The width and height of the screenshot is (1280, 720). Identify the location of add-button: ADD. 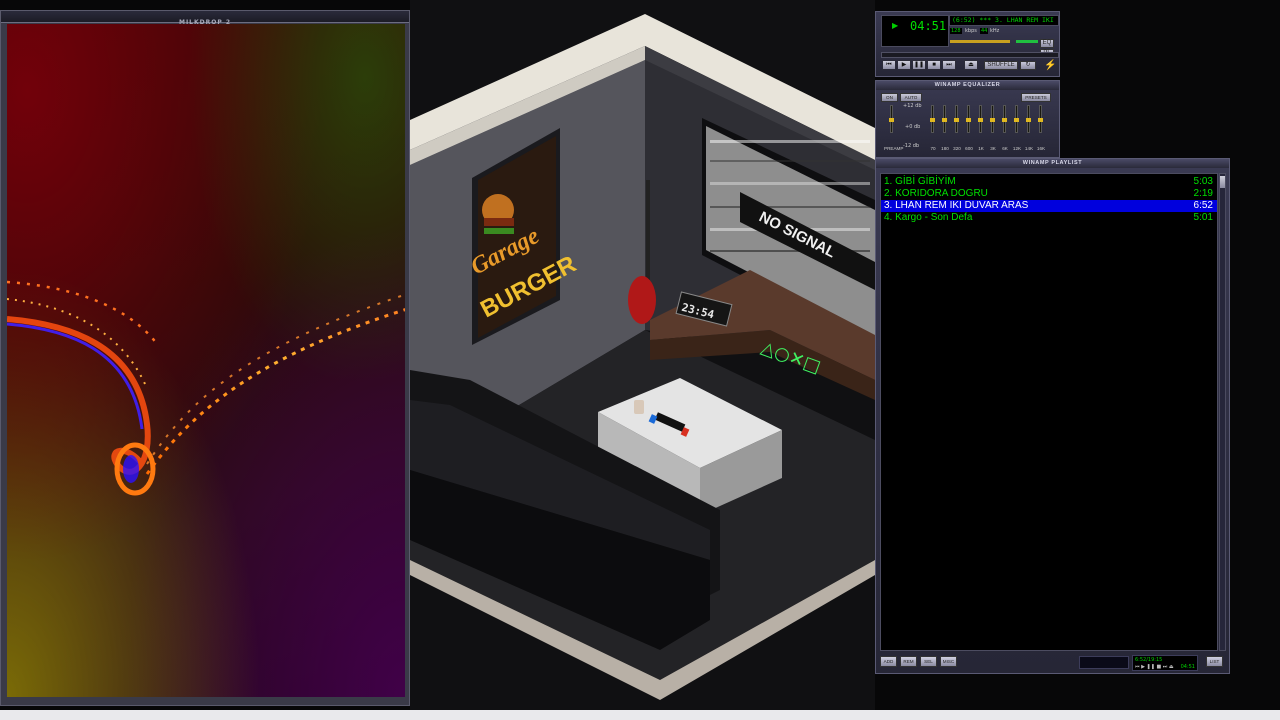
(888, 661).